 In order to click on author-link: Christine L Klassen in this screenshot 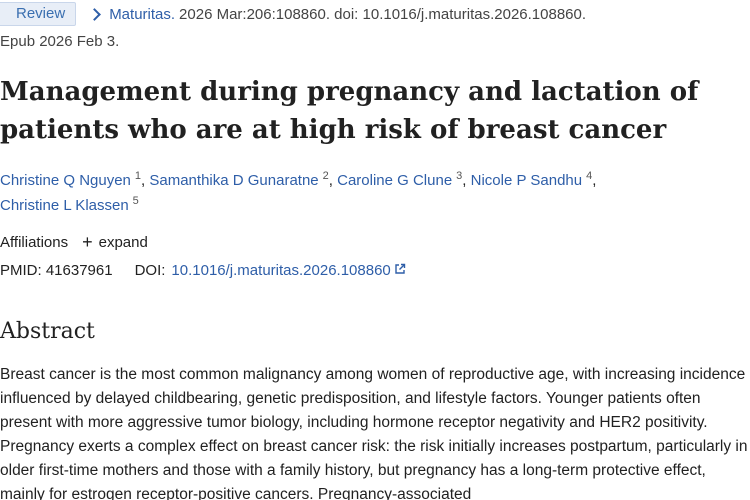, I will do `click(64, 205)`.